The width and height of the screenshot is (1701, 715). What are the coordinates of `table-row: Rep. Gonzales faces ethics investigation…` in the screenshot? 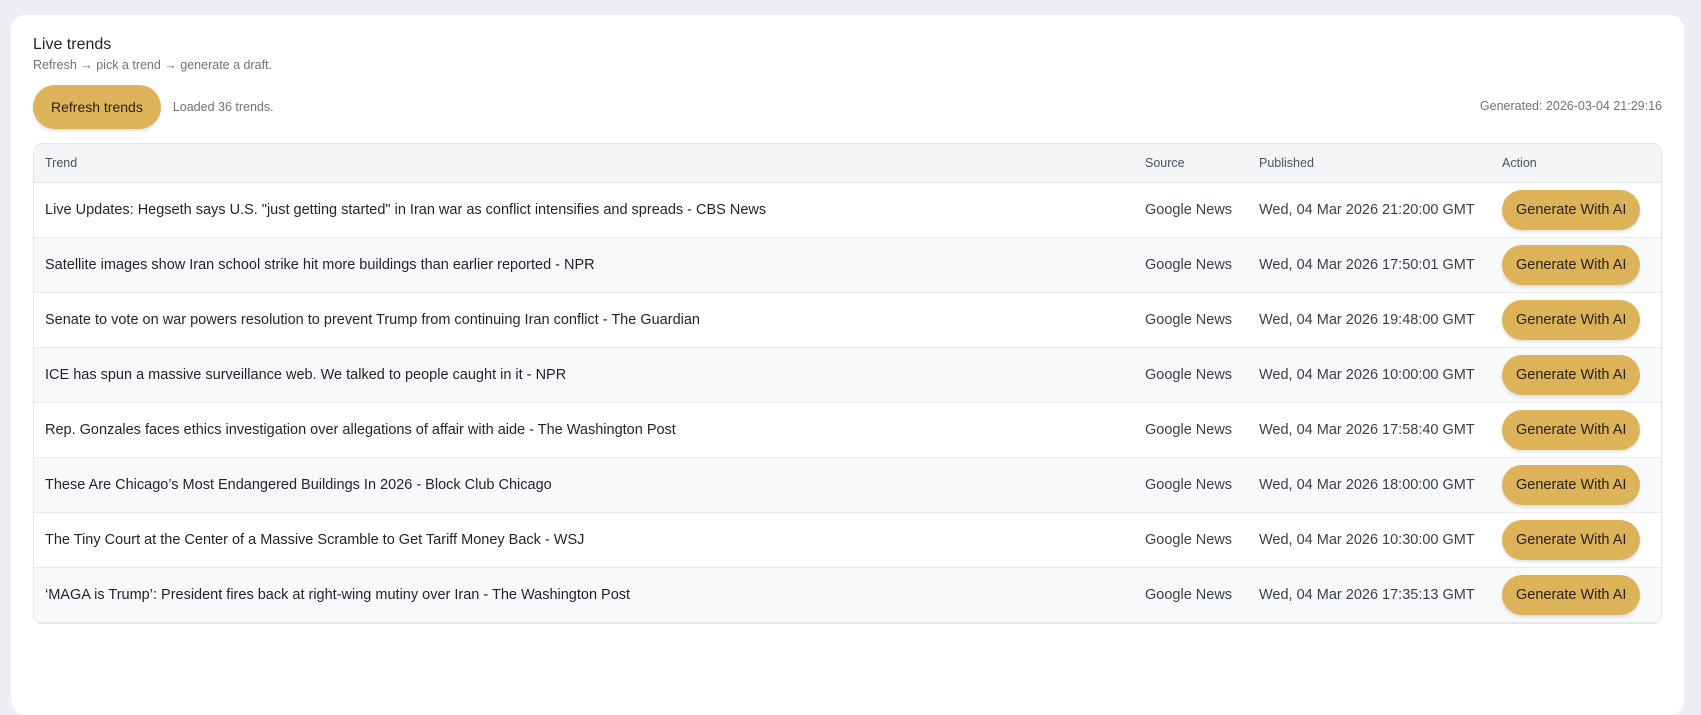 It's located at (847, 430).